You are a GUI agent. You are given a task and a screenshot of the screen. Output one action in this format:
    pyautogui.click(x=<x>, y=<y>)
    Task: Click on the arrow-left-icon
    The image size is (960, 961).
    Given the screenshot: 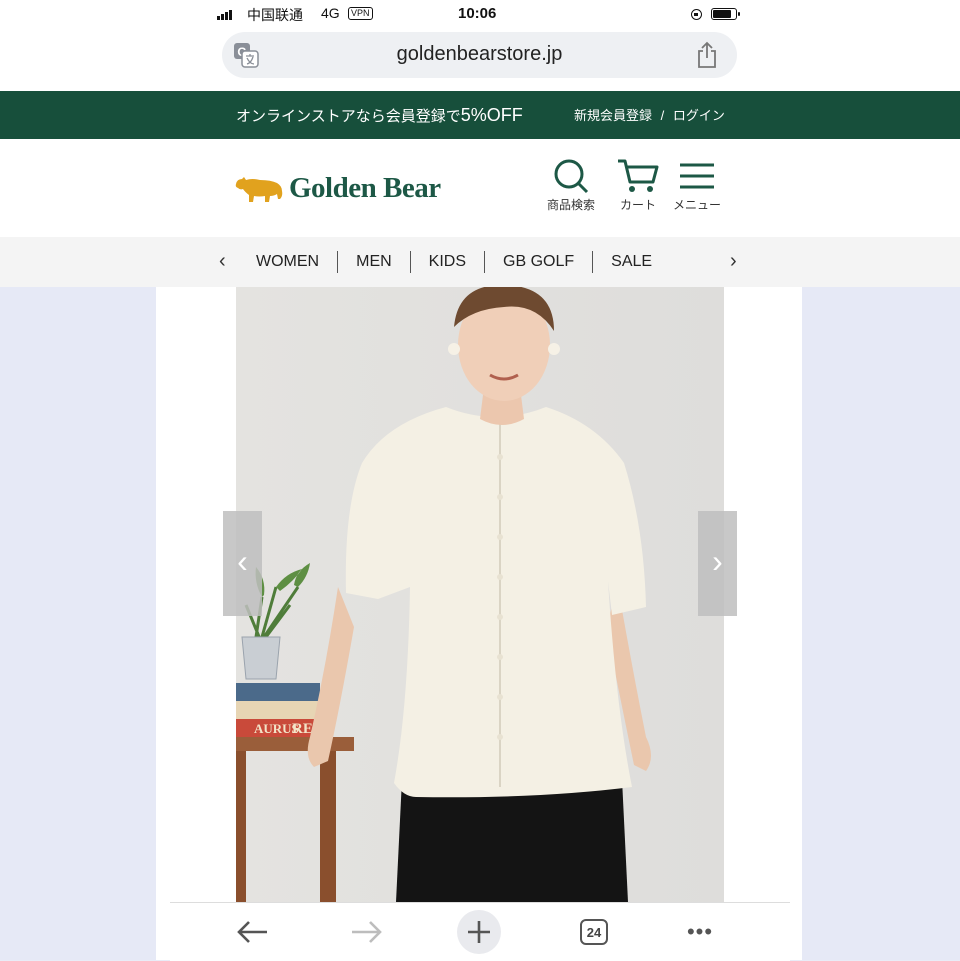 What is the action you would take?
    pyautogui.click(x=252, y=932)
    